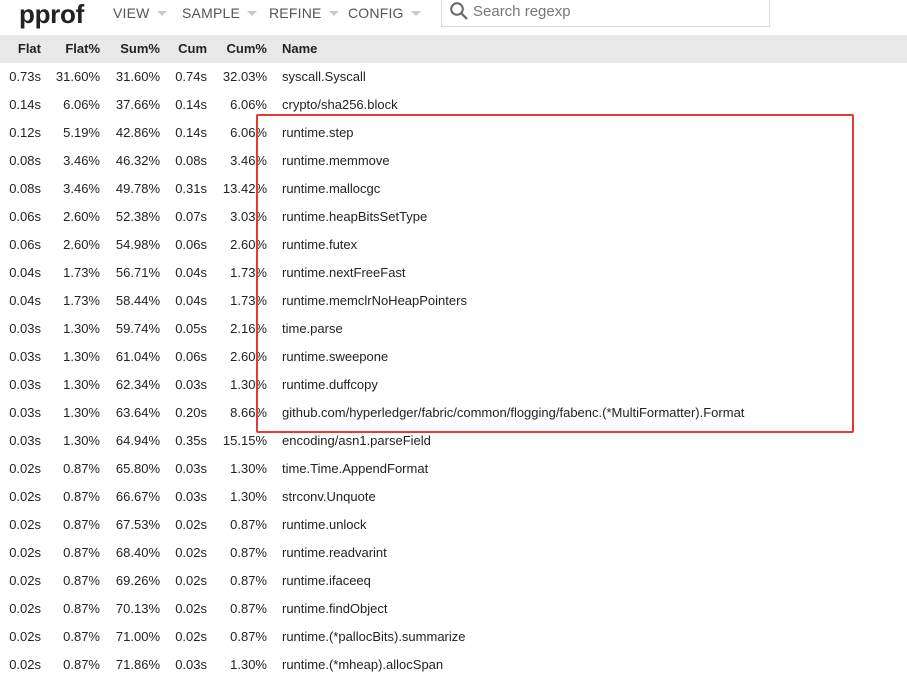  I want to click on header-sum-percent: Sum%, so click(132, 49).